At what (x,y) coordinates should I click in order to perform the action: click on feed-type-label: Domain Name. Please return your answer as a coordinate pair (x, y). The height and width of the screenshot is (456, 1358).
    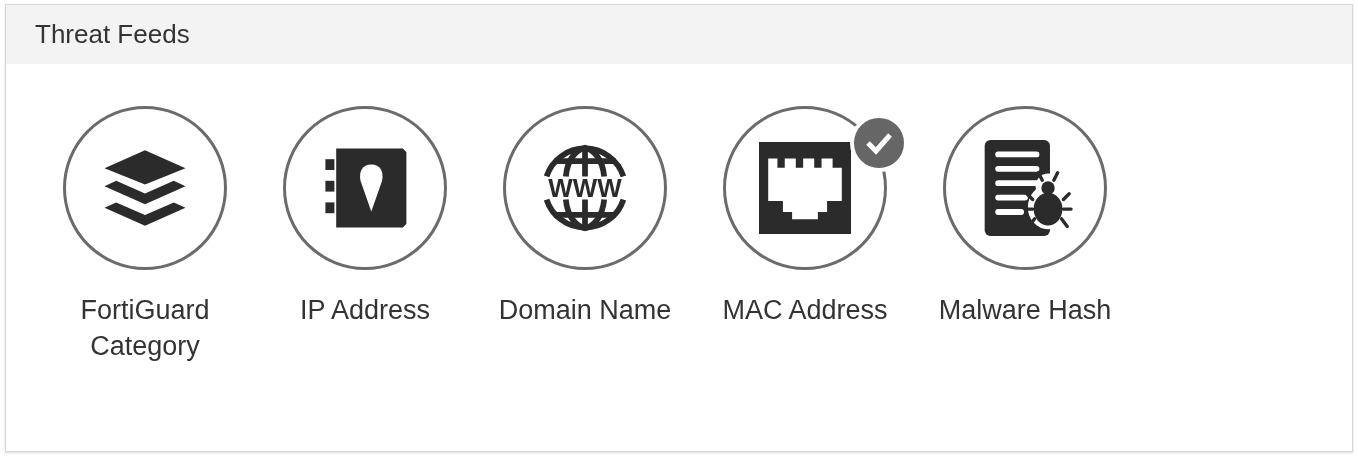
    Looking at the image, I should click on (585, 310).